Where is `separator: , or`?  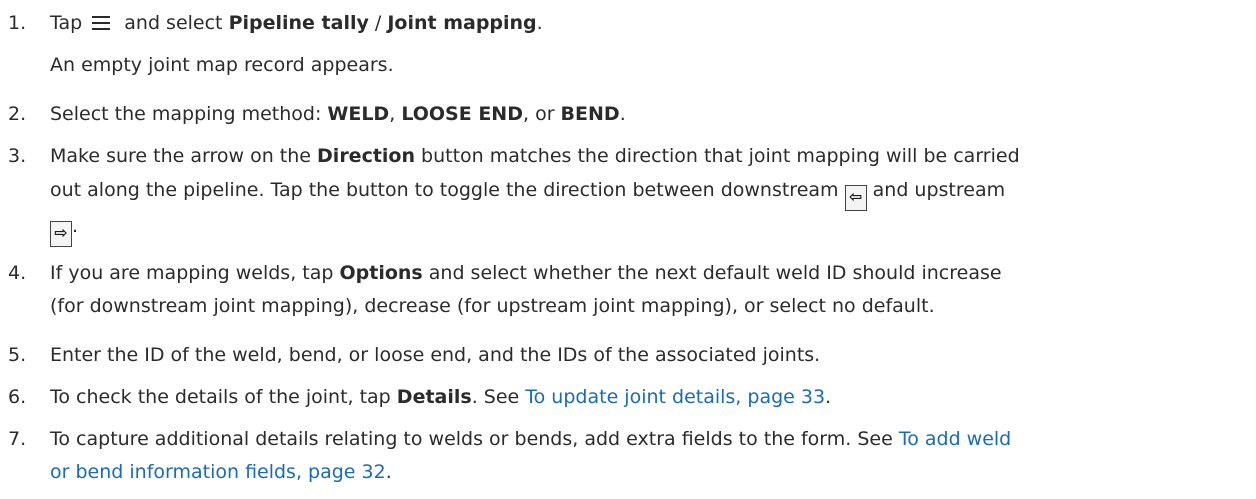
separator: , or is located at coordinates (541, 114).